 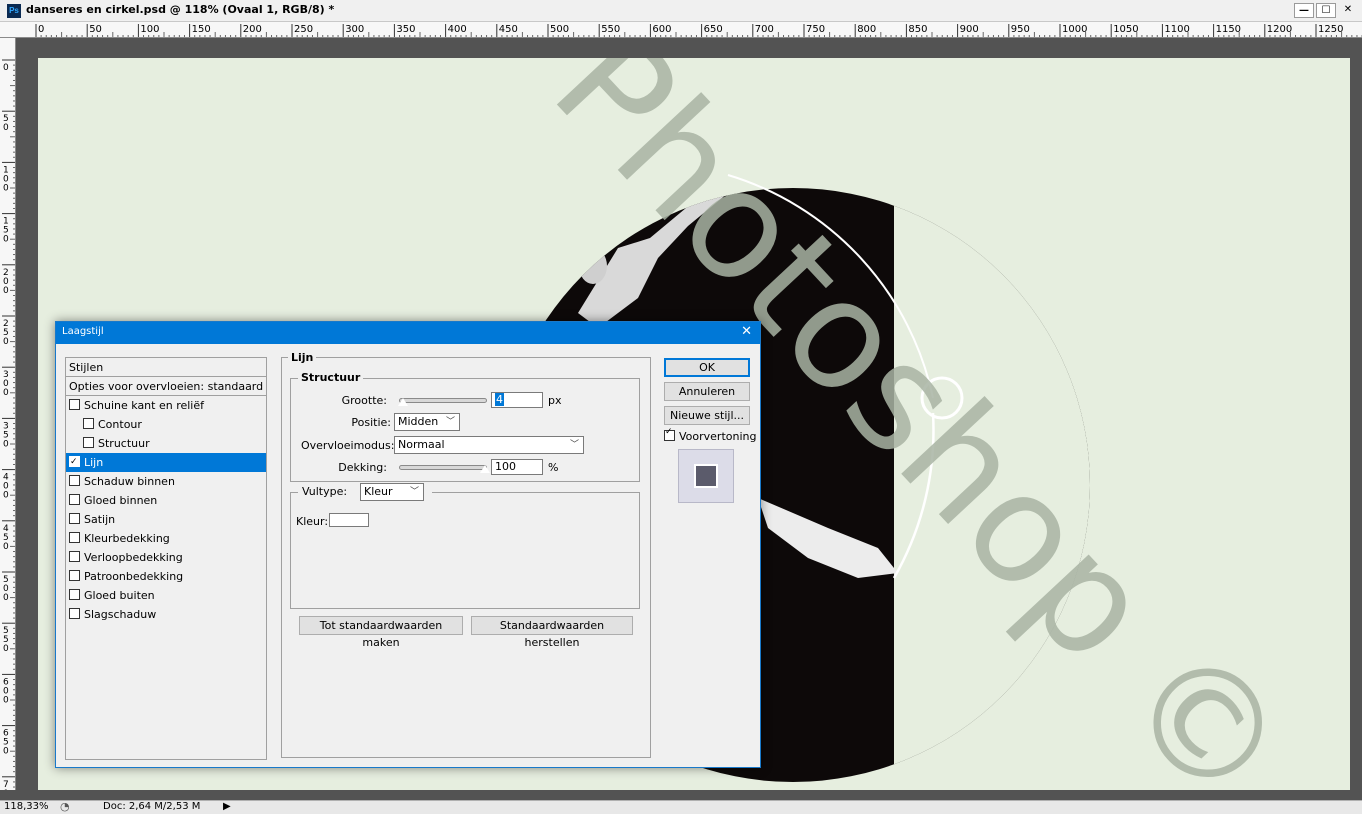 What do you see at coordinates (707, 391) in the screenshot?
I see `cancel-button: Annuleren` at bounding box center [707, 391].